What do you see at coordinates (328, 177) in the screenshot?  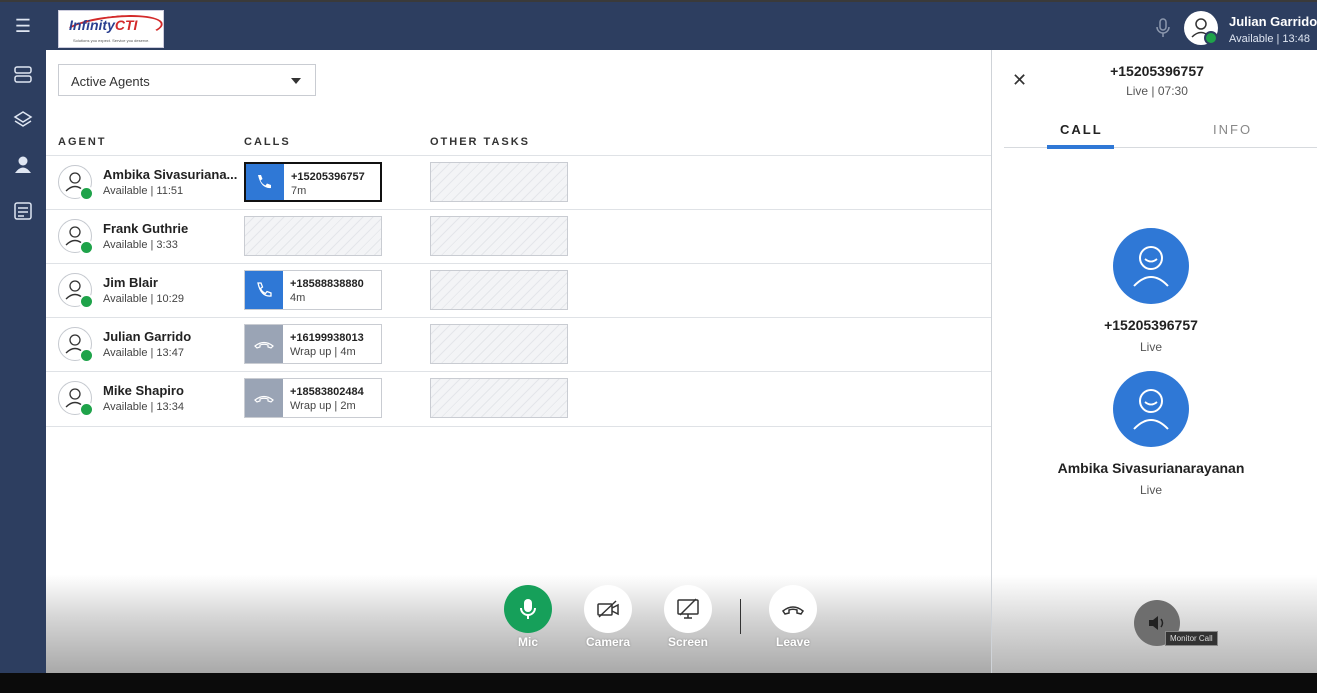 I see `call-number: +15205396757` at bounding box center [328, 177].